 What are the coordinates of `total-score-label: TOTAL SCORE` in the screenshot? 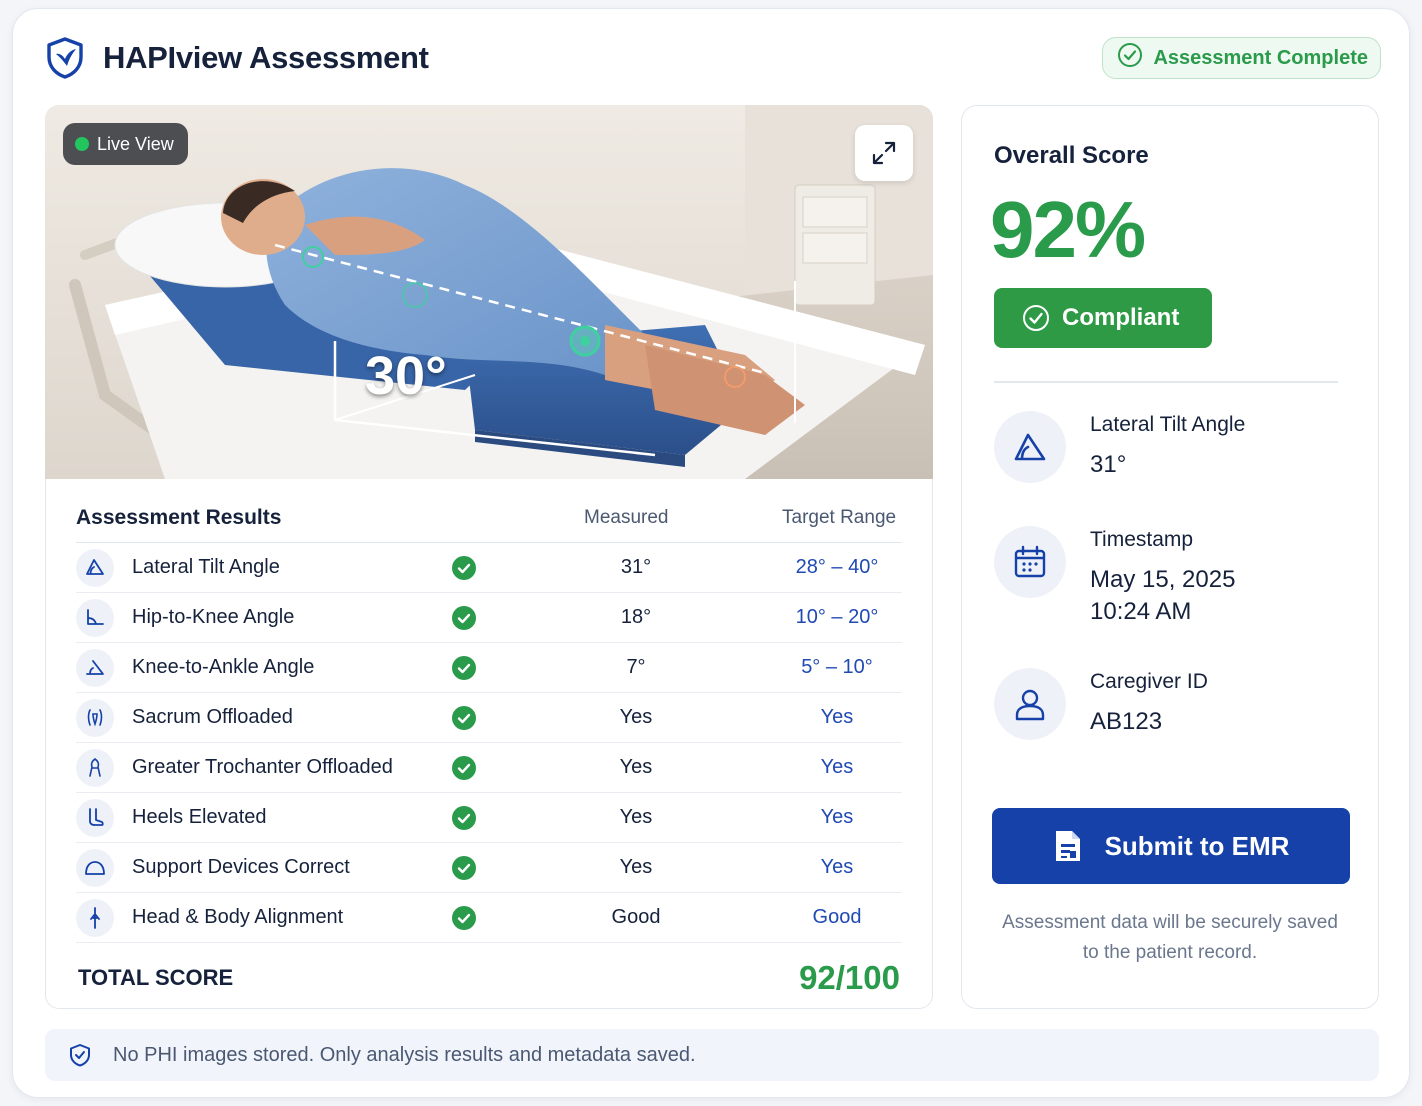 It's located at (156, 977).